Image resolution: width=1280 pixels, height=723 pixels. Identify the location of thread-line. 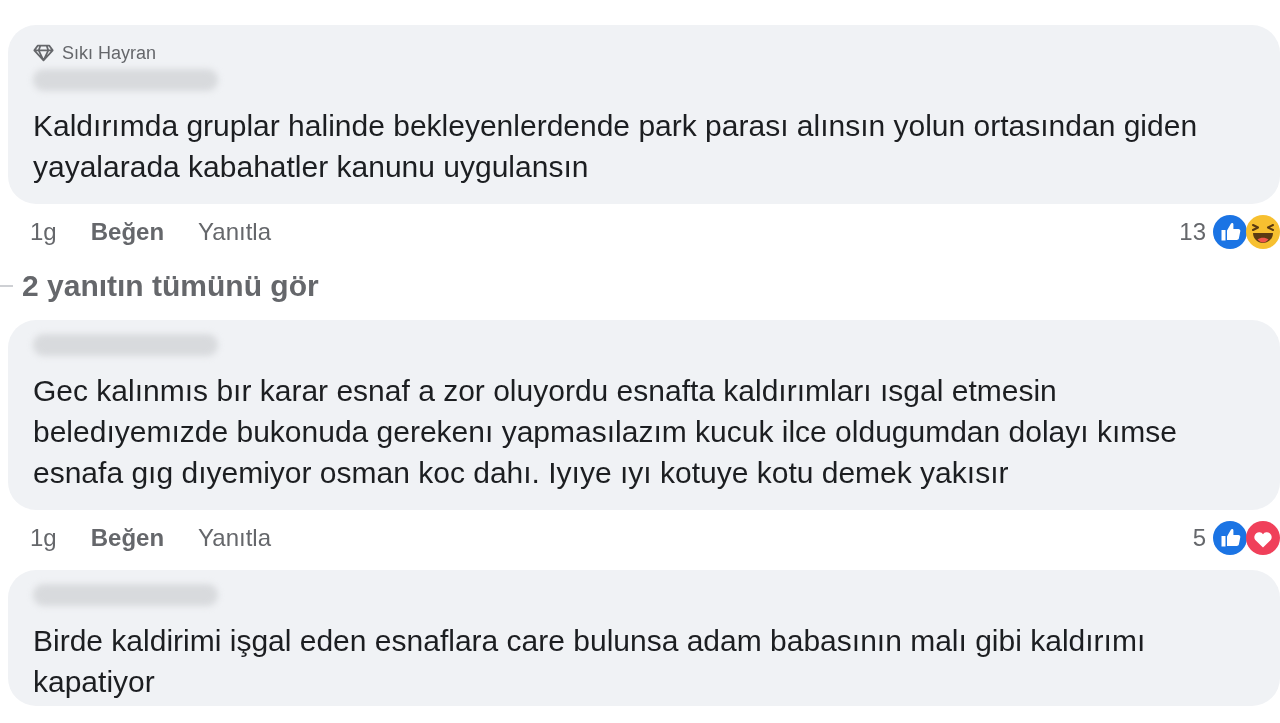
(6, 286).